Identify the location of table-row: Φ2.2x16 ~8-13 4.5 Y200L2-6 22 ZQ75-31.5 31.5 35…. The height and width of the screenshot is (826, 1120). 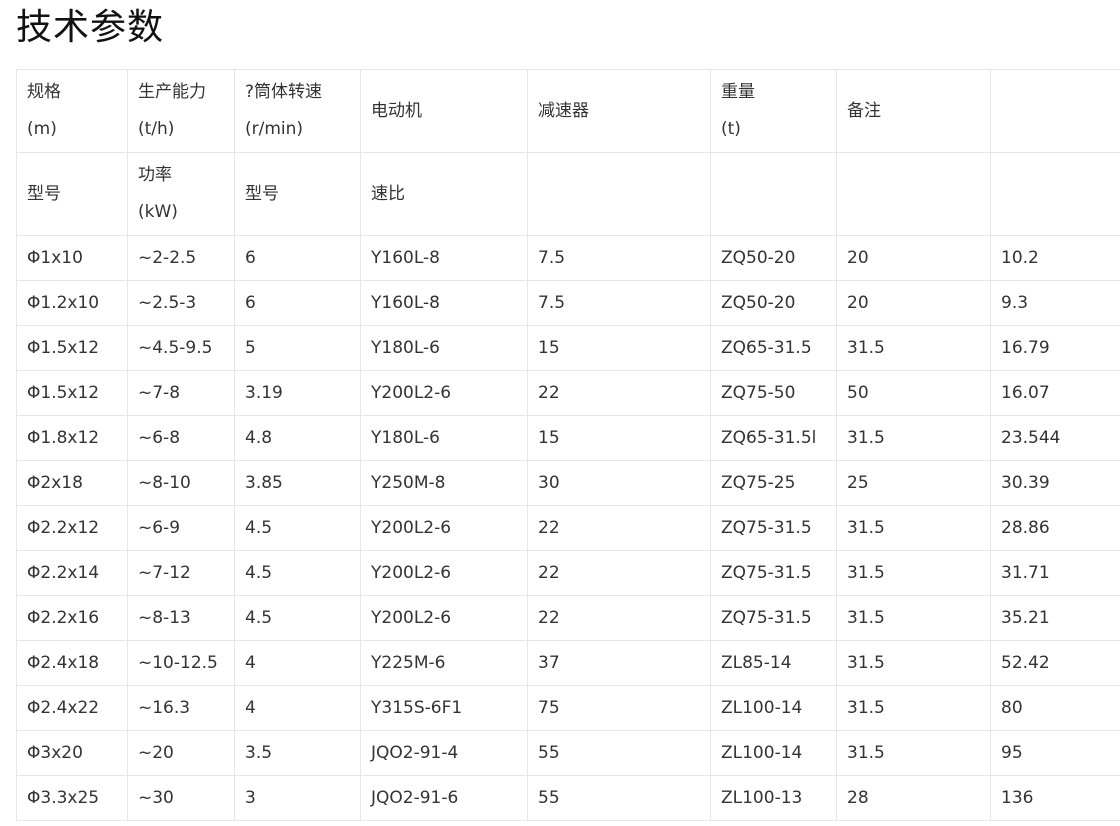
(568, 618).